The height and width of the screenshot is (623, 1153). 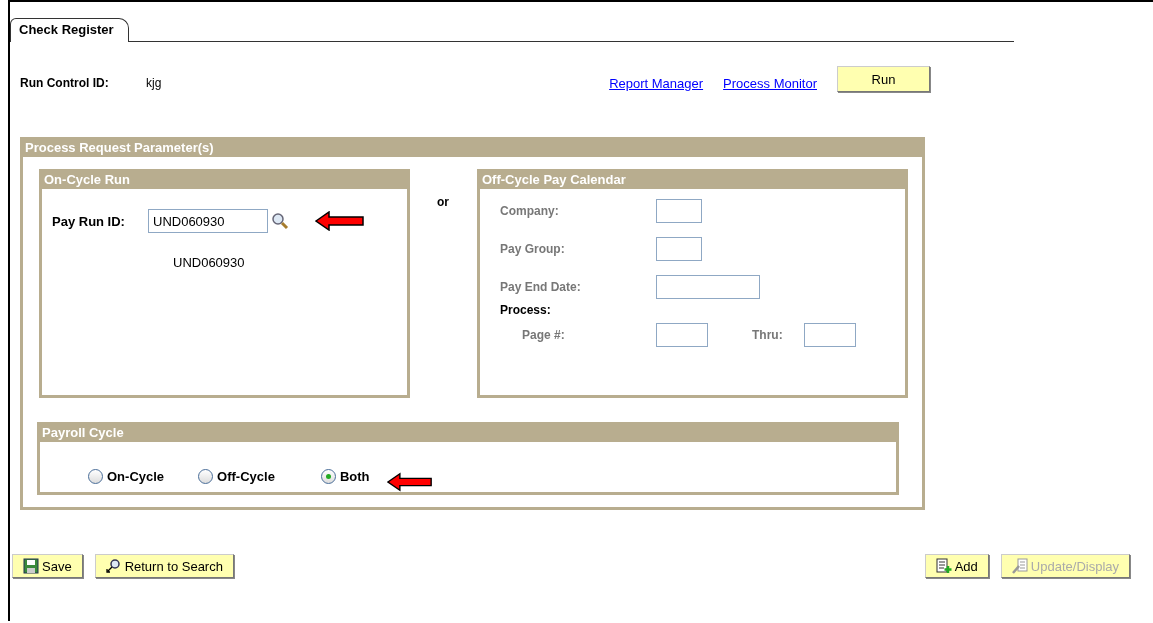 I want to click on separator-text: or, so click(x=443, y=201).